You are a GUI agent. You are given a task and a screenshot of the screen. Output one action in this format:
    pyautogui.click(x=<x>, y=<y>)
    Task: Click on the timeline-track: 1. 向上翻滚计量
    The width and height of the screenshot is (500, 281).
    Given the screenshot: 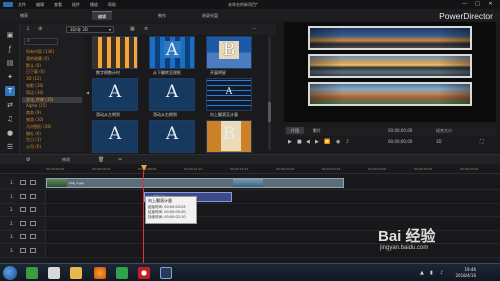 What is the action you would take?
    pyautogui.click(x=250, y=197)
    